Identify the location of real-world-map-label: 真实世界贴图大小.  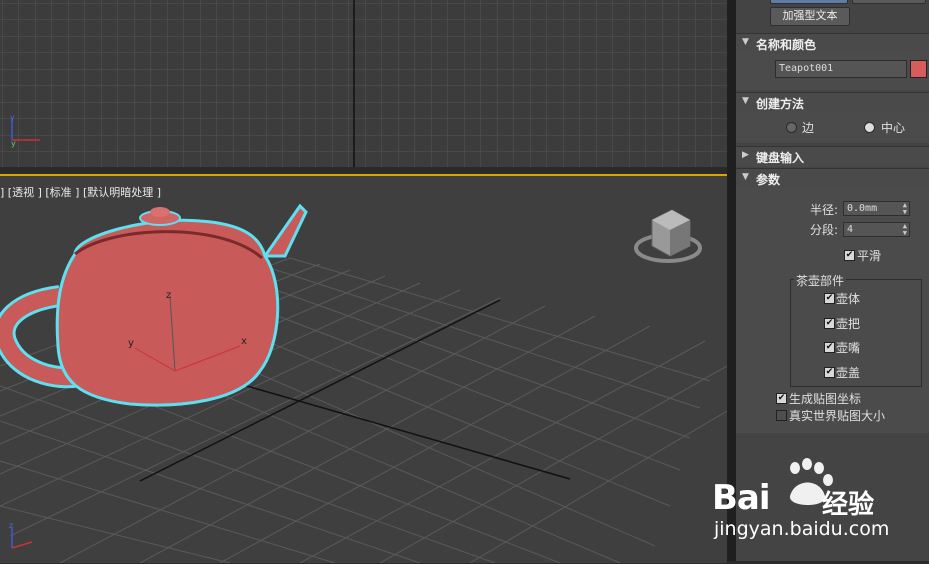
(837, 416).